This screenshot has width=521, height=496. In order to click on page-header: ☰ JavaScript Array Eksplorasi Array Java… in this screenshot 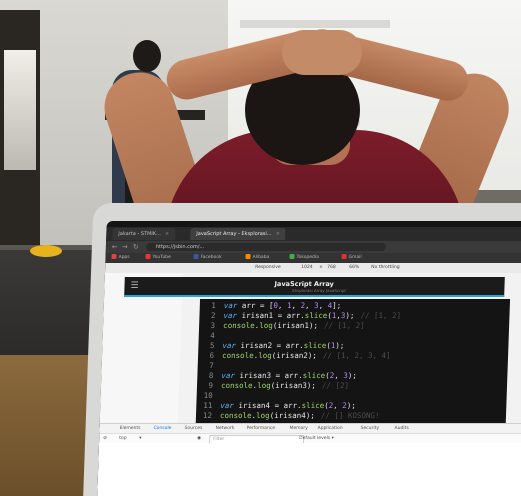, I will do `click(314, 287)`.